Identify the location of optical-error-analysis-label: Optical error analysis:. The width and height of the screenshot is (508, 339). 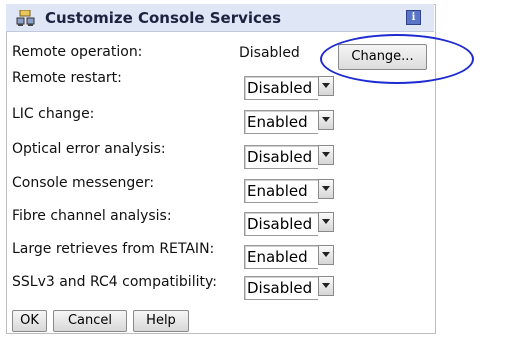
(89, 149).